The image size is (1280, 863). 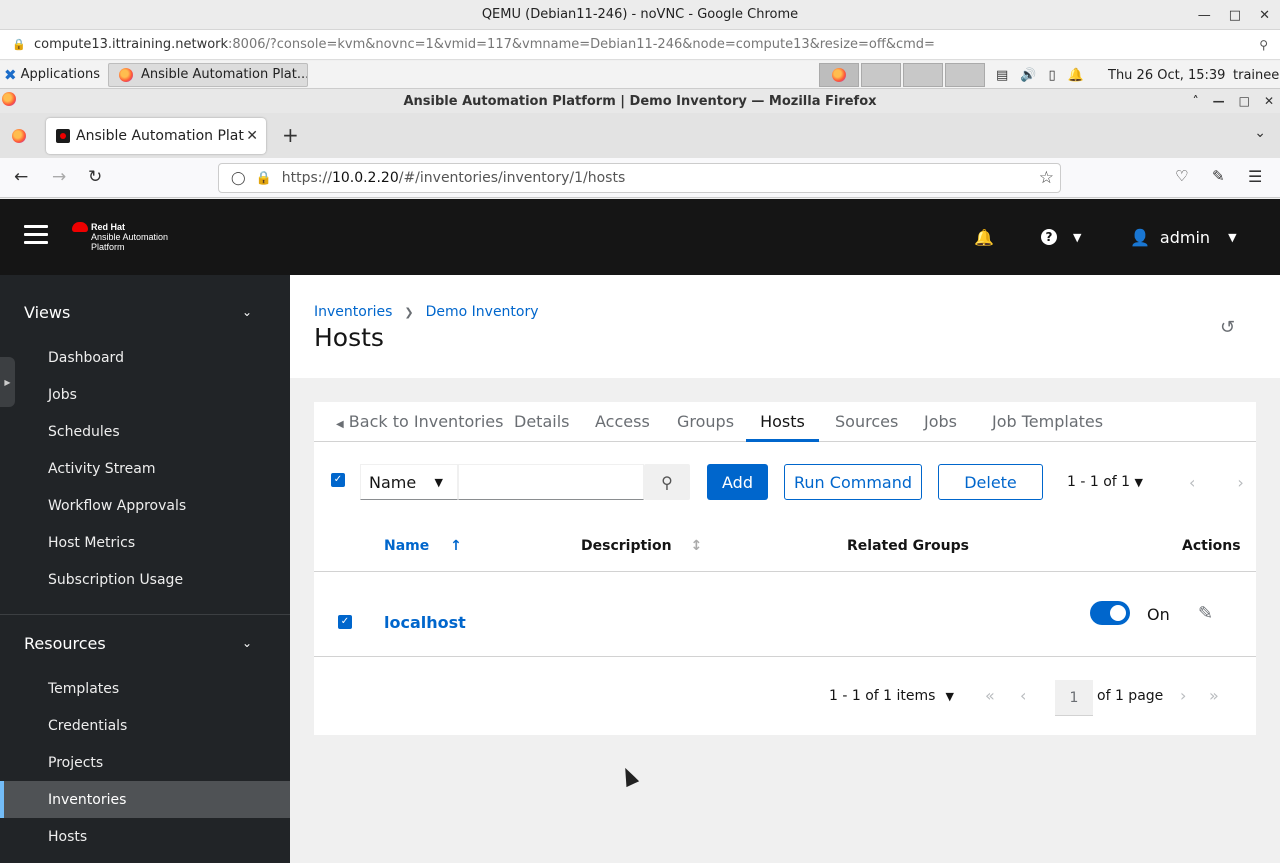 I want to click on username: admin, so click(x=1185, y=237).